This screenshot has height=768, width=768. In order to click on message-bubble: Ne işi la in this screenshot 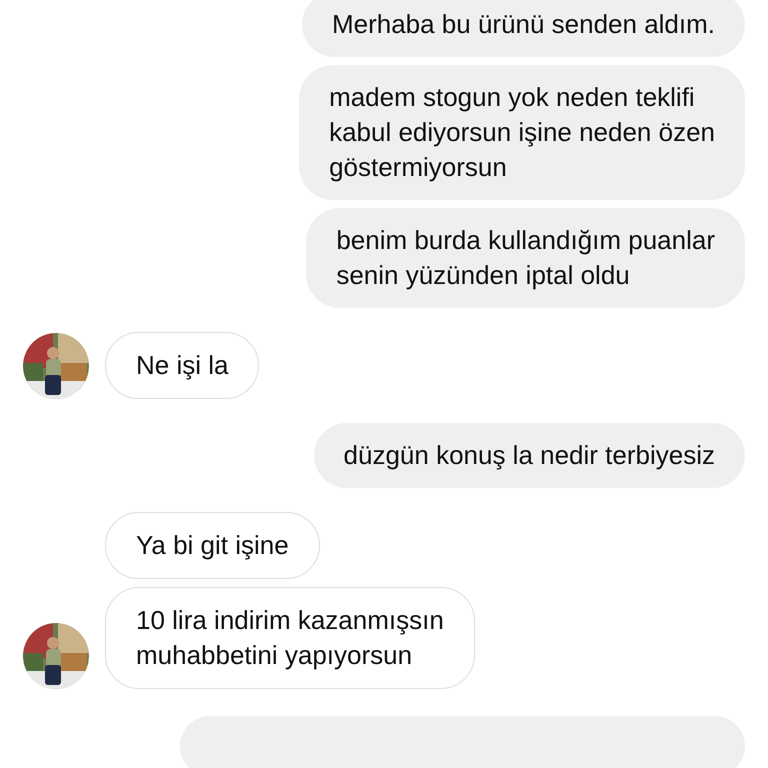, I will do `click(182, 365)`.